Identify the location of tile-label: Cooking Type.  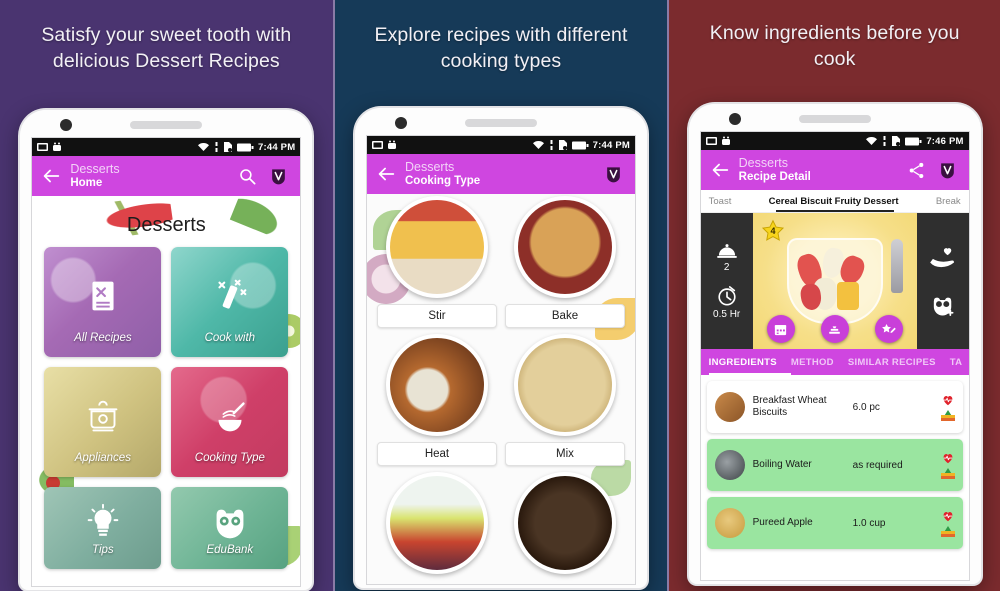
(229, 458).